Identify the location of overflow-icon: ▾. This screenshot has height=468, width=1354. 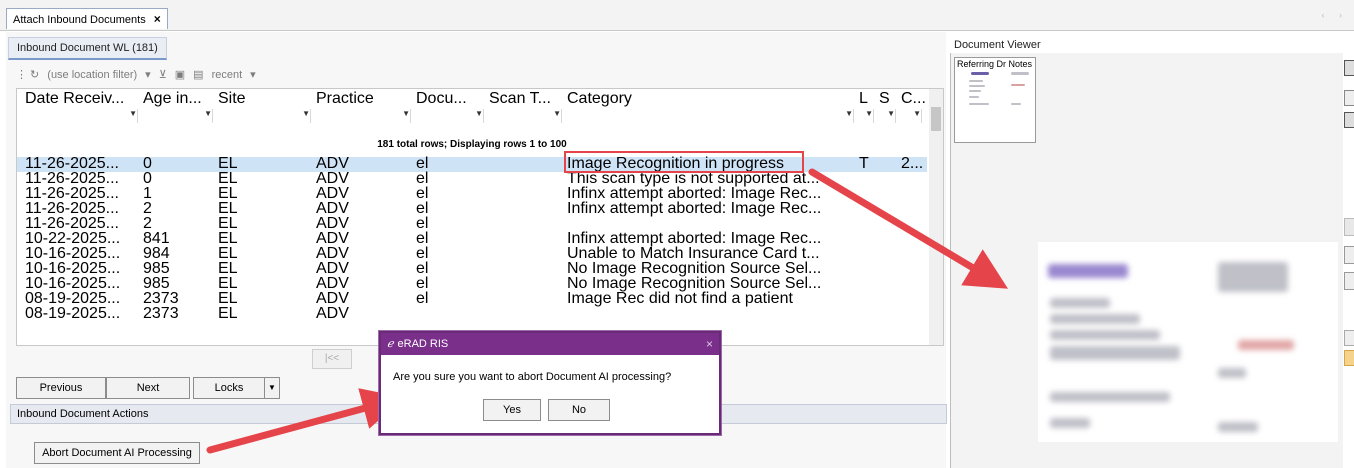
(253, 75).